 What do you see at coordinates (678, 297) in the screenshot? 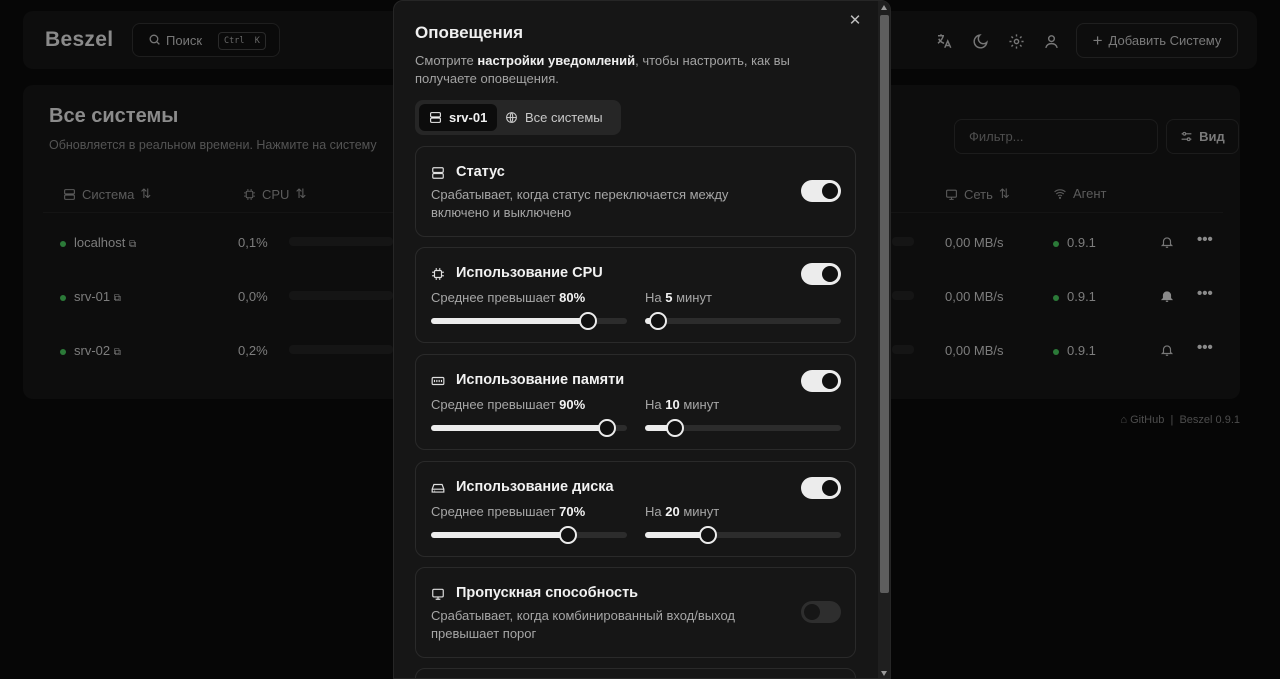
I see `duration-label: На 5 минут` at bounding box center [678, 297].